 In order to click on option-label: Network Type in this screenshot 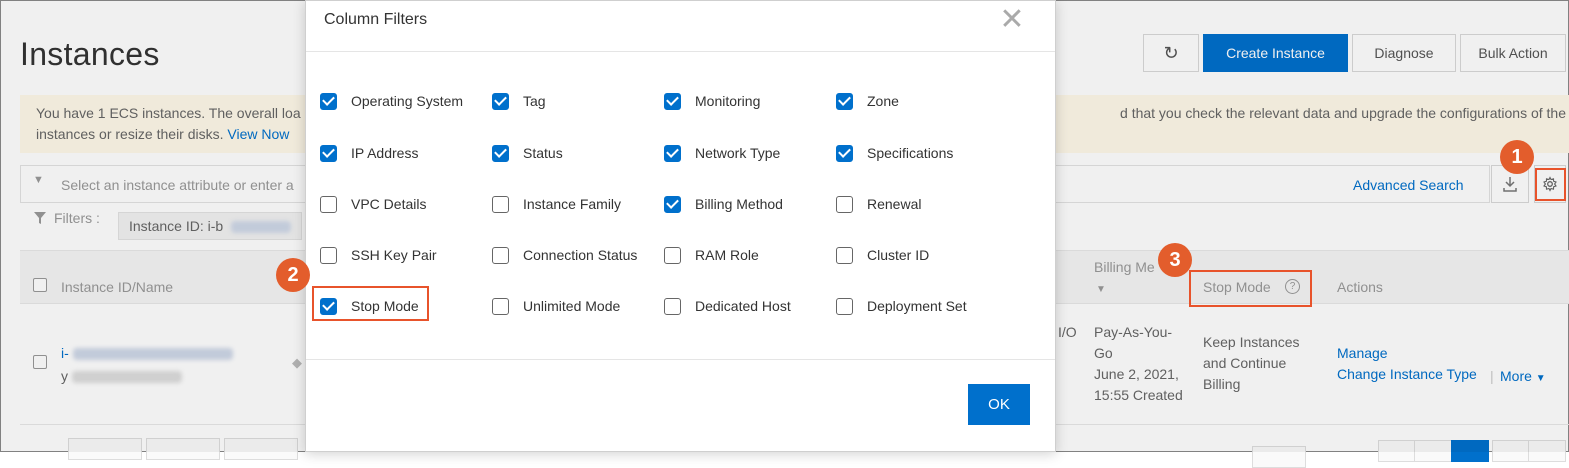, I will do `click(738, 153)`.